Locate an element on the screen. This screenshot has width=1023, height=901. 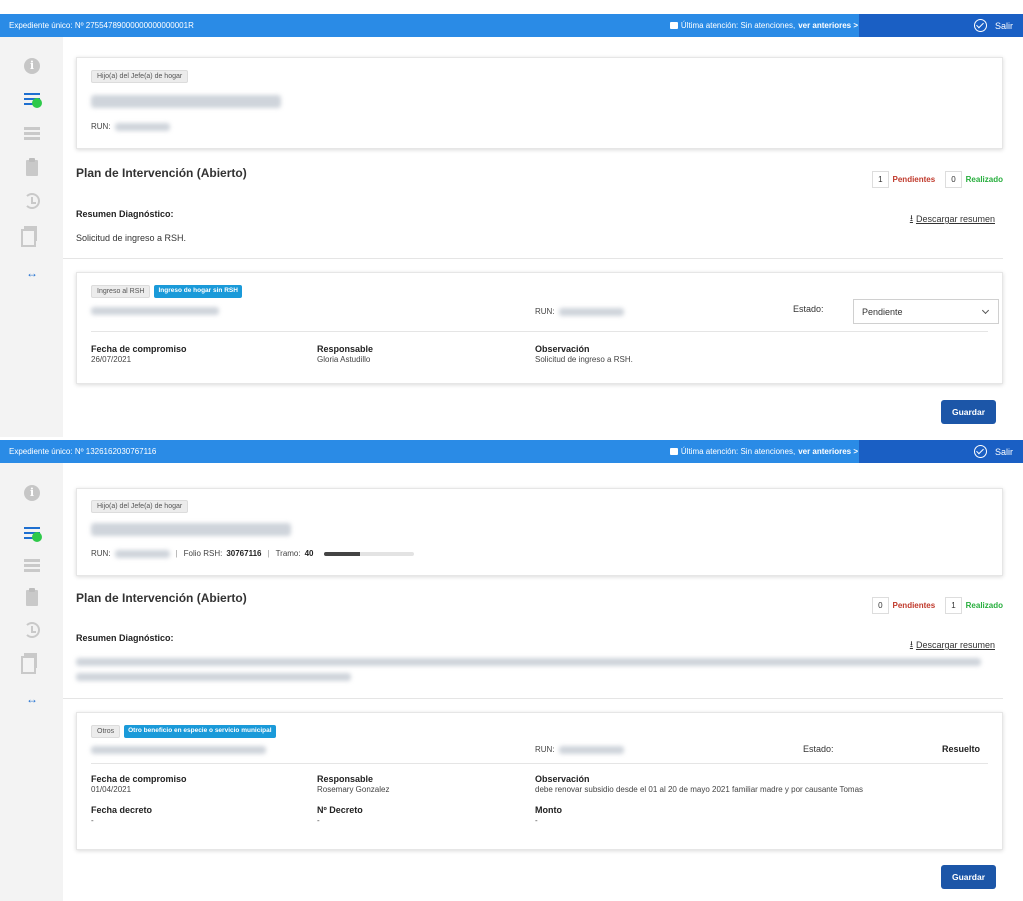
tramo-progress-bar is located at coordinates (368, 553).